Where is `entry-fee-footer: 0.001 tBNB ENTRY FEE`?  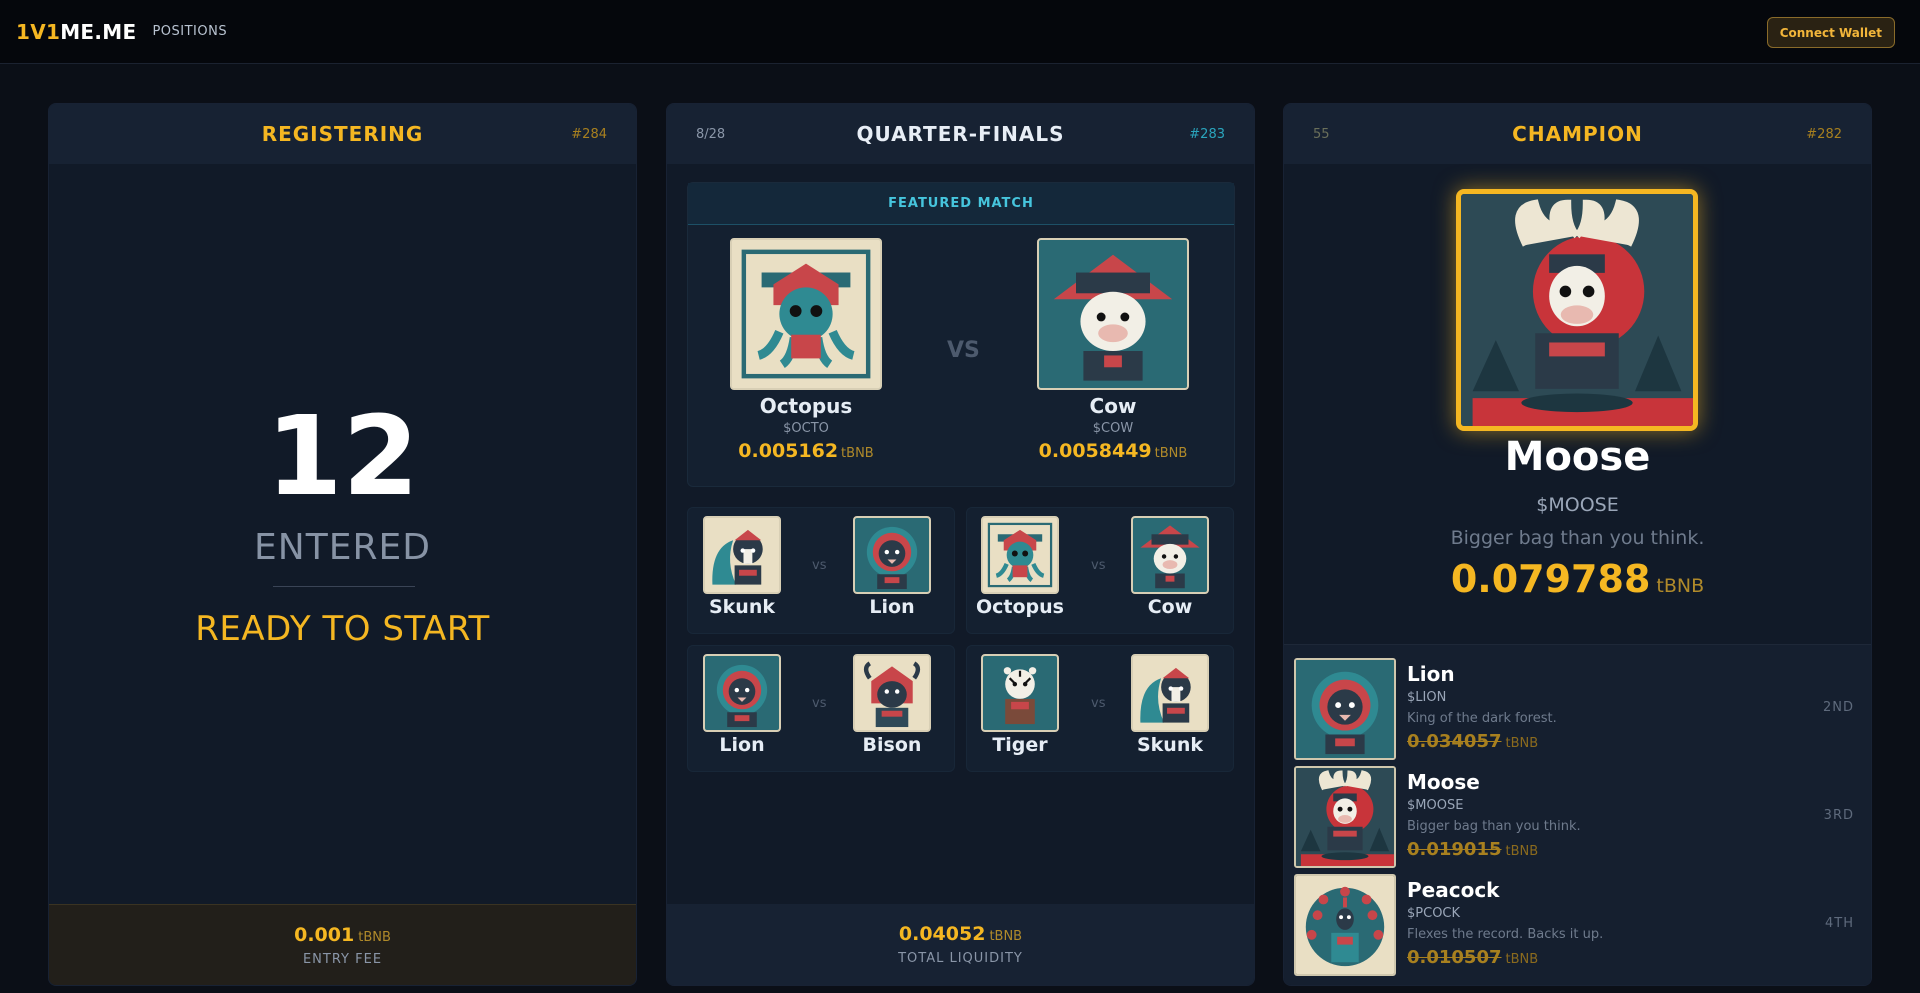 entry-fee-footer: 0.001 tBNB ENTRY FEE is located at coordinates (342, 944).